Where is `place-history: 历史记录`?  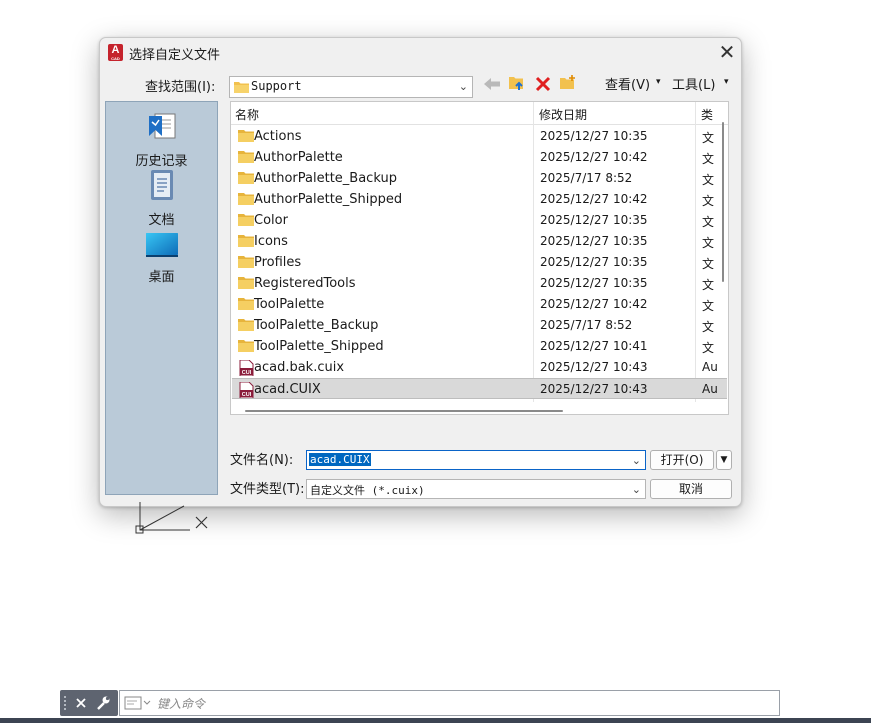
place-history: 历史记录 is located at coordinates (161, 139).